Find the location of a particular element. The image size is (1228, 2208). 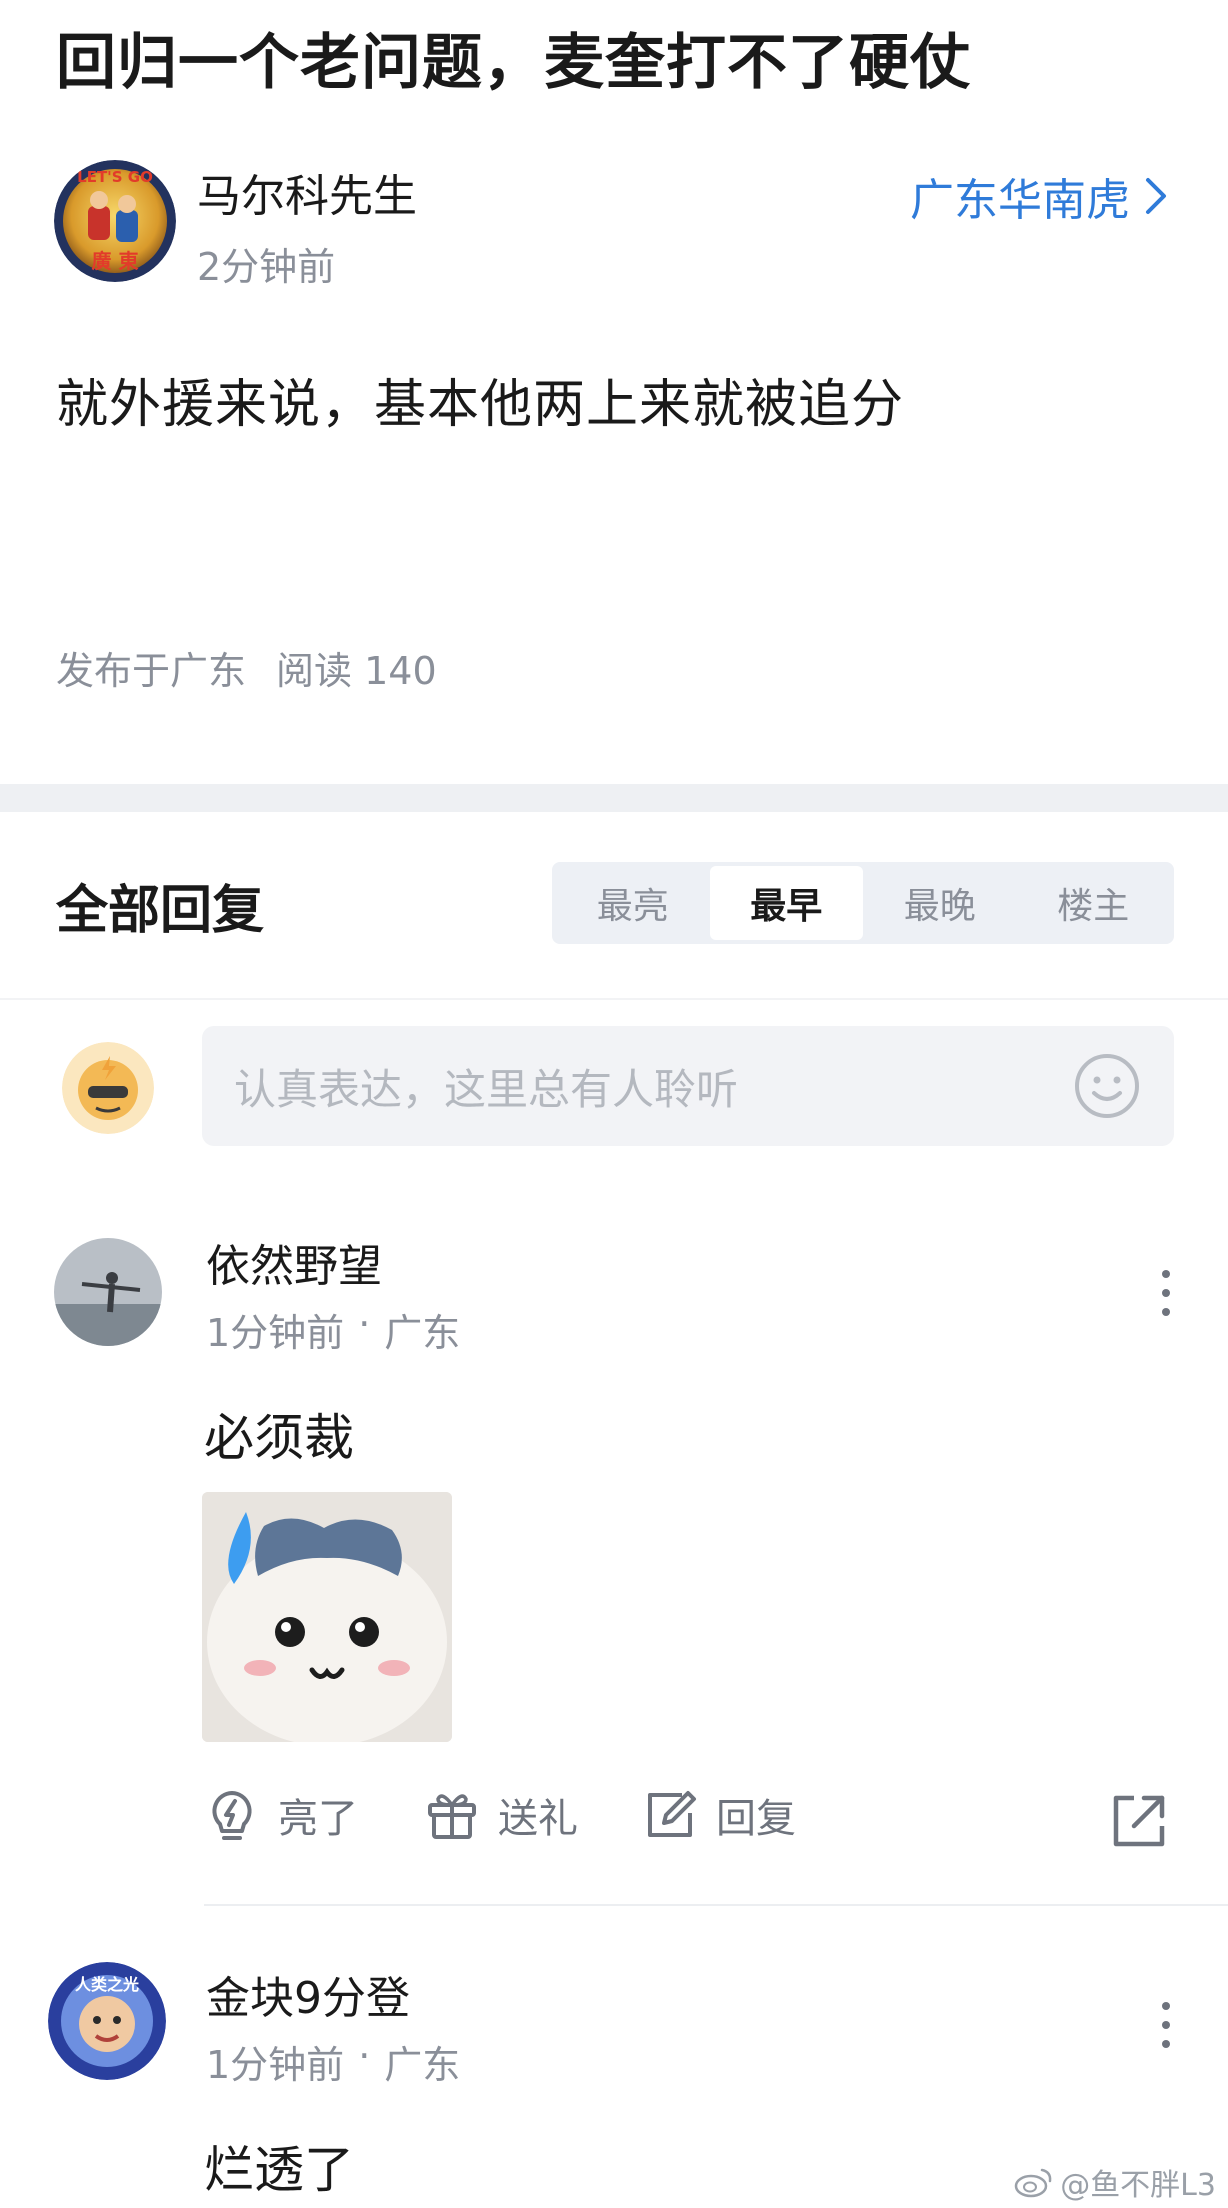

lightbulb-icon is located at coordinates (232, 1815).